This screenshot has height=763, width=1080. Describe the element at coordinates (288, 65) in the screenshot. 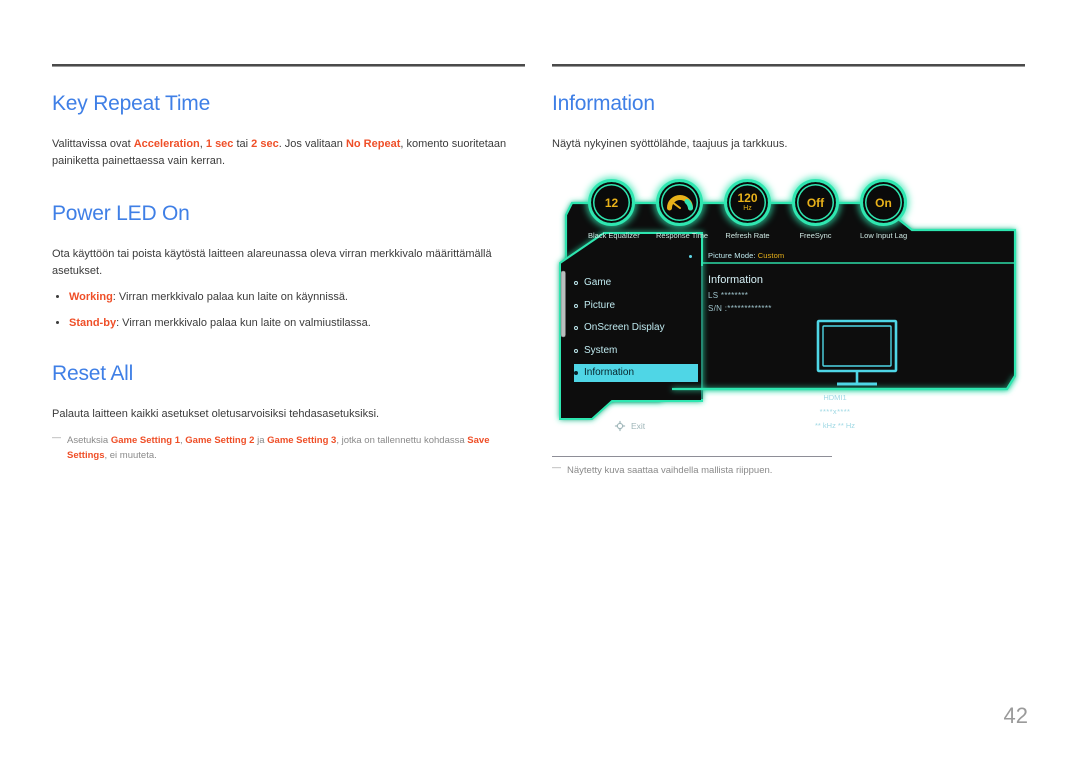

I see `section-rule-left` at that location.